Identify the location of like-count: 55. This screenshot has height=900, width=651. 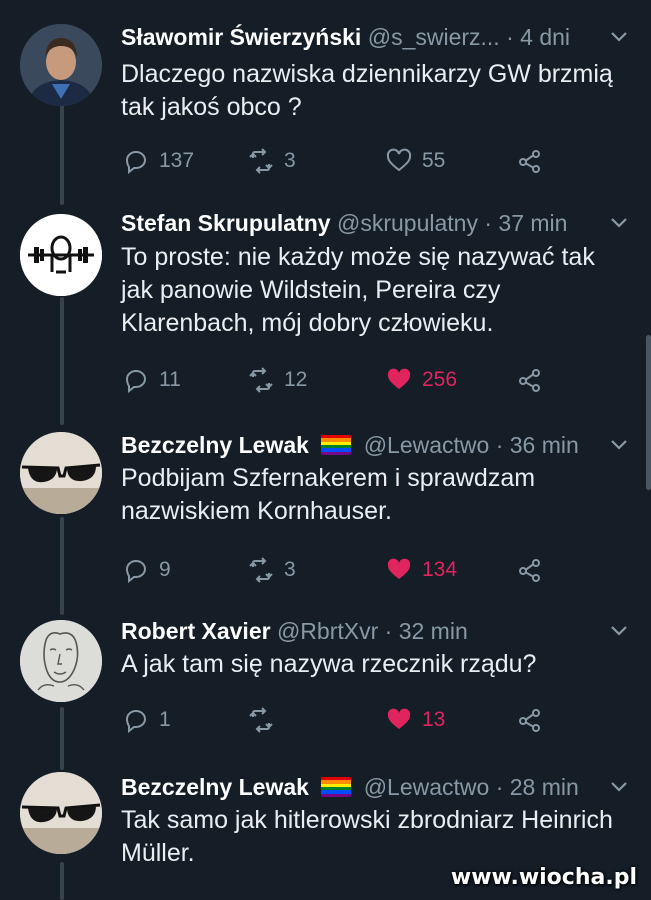
(434, 160).